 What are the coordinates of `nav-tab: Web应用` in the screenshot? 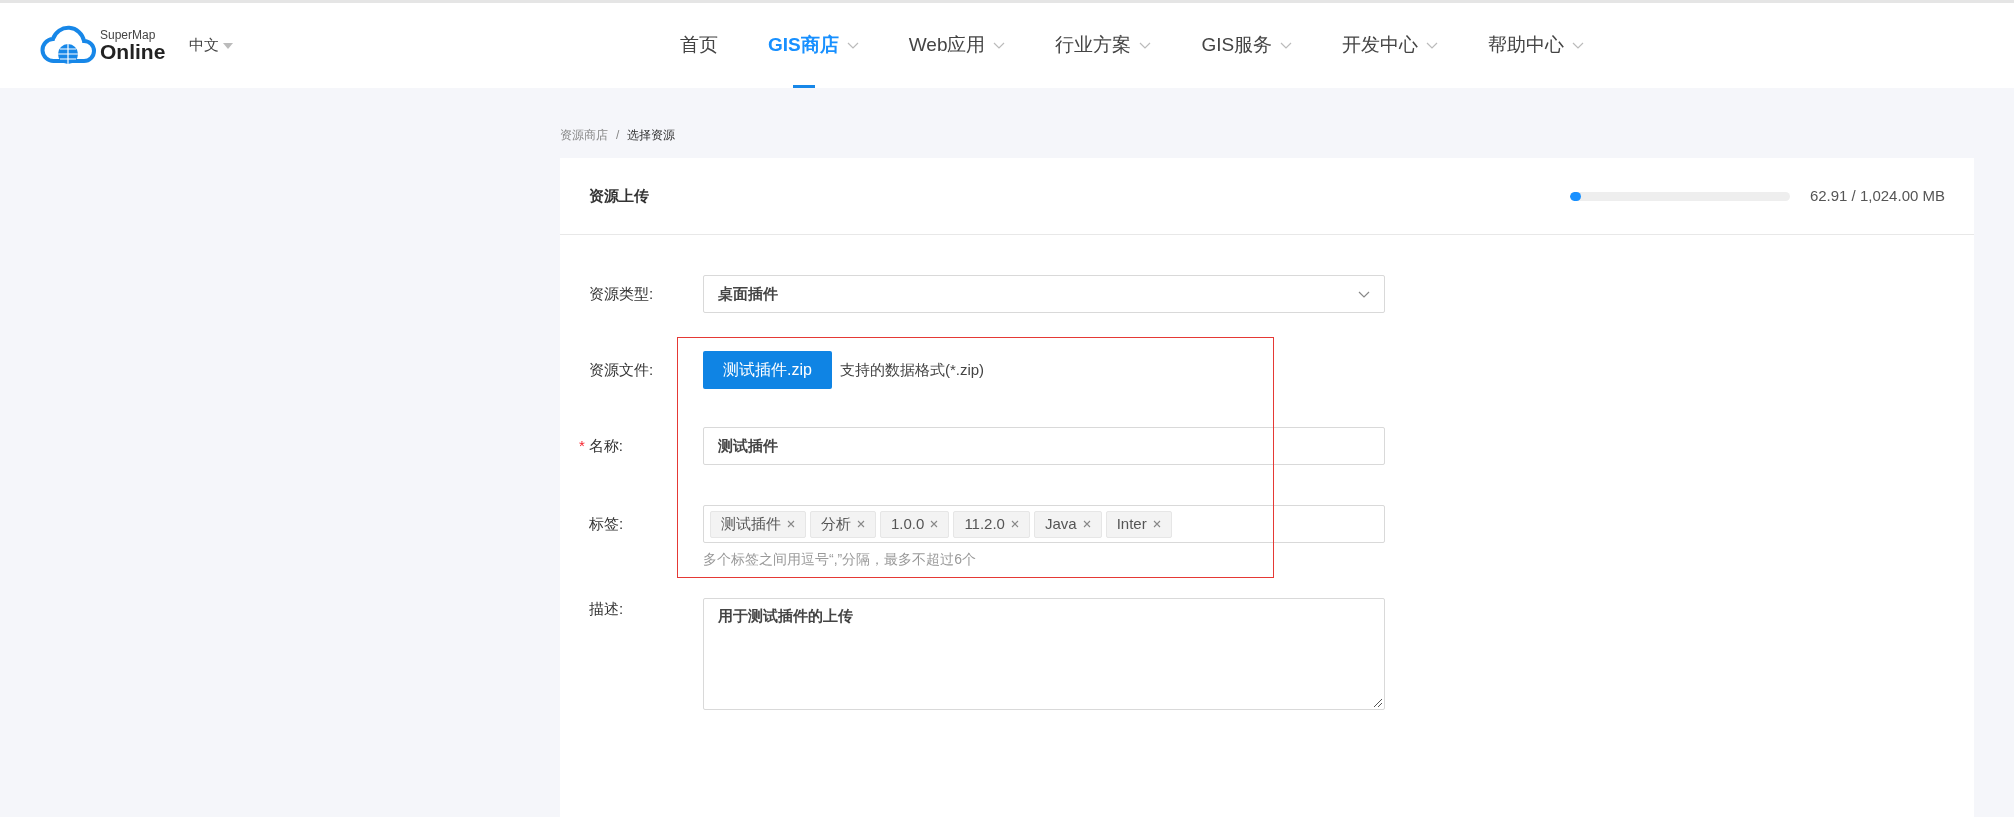 It's located at (957, 45).